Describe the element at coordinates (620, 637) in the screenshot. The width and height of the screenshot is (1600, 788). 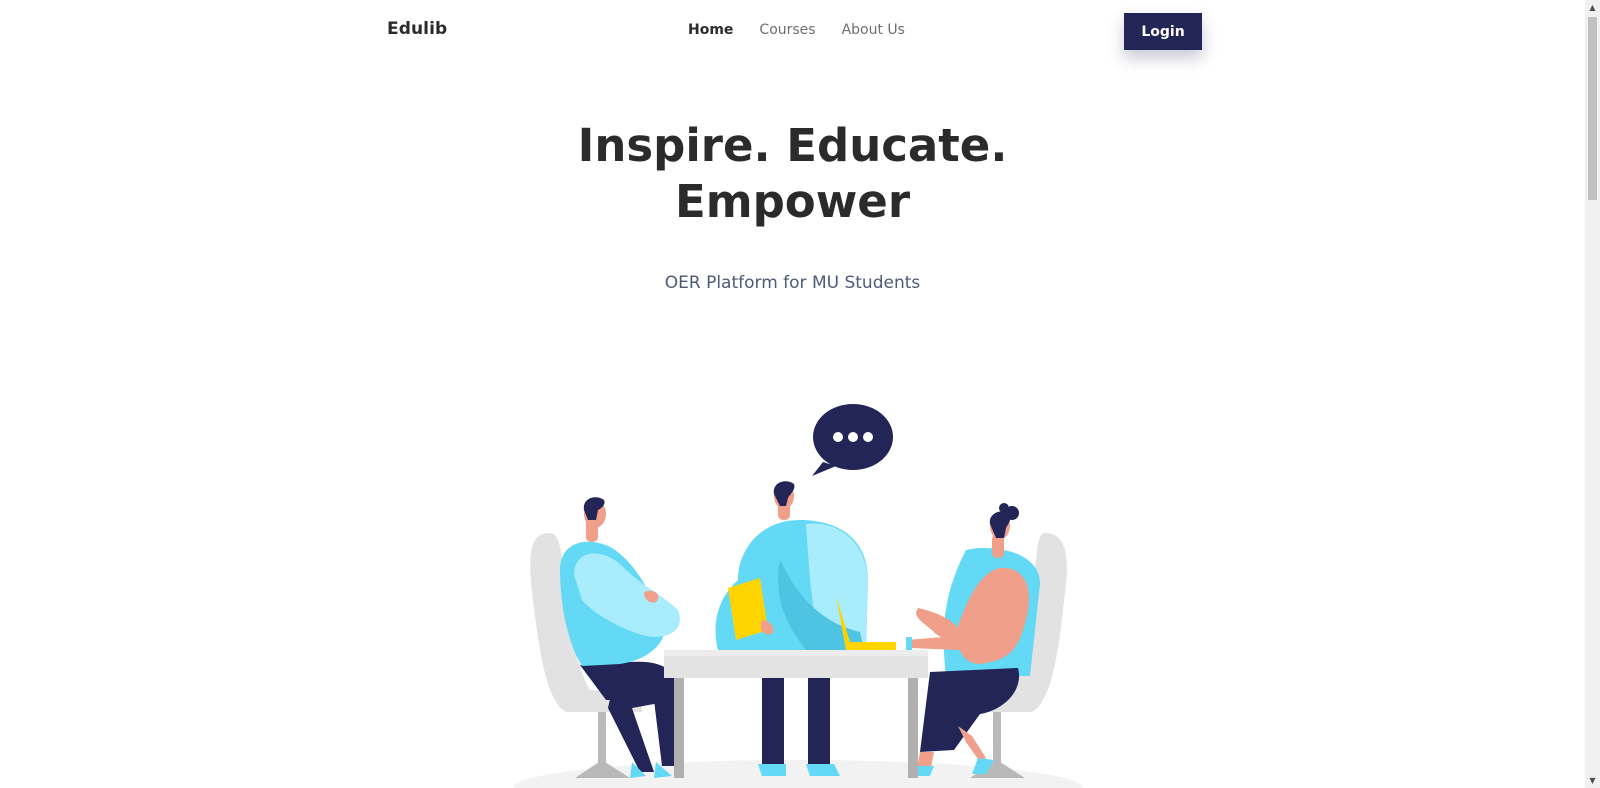
I see `left-person` at that location.